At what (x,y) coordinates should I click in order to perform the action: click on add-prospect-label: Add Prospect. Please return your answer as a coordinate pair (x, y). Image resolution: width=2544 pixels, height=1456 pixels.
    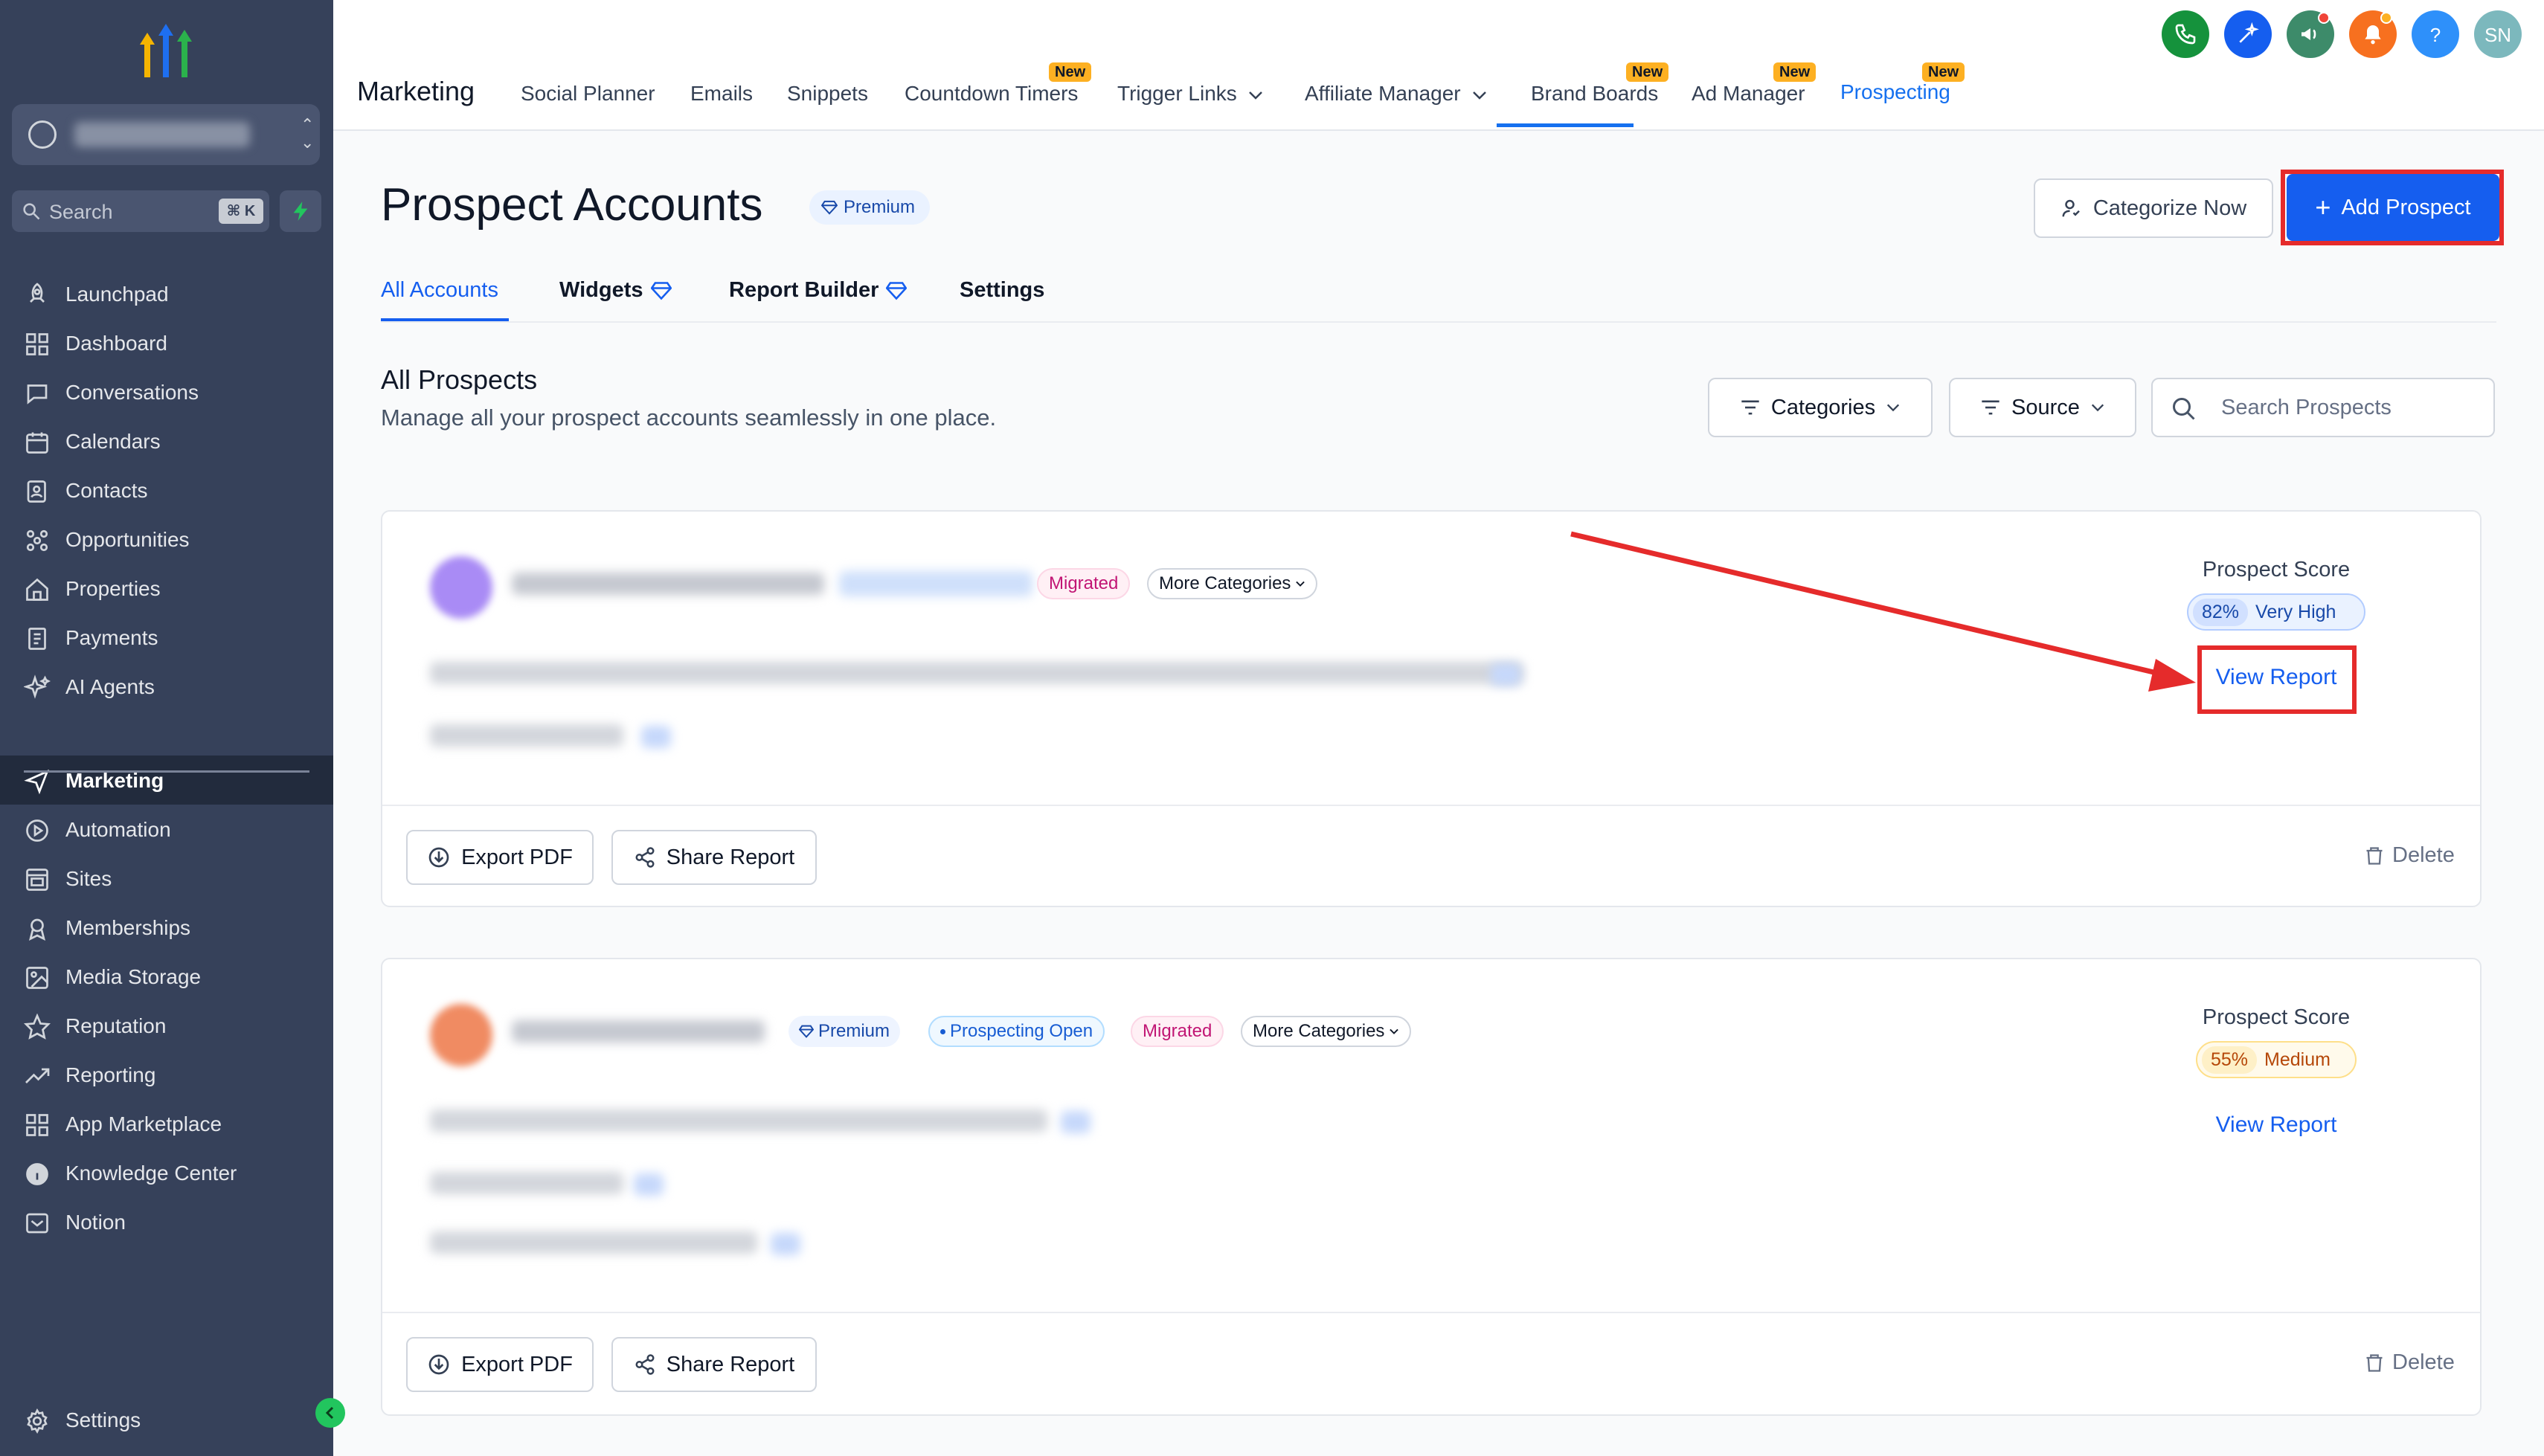
    Looking at the image, I should click on (2406, 207).